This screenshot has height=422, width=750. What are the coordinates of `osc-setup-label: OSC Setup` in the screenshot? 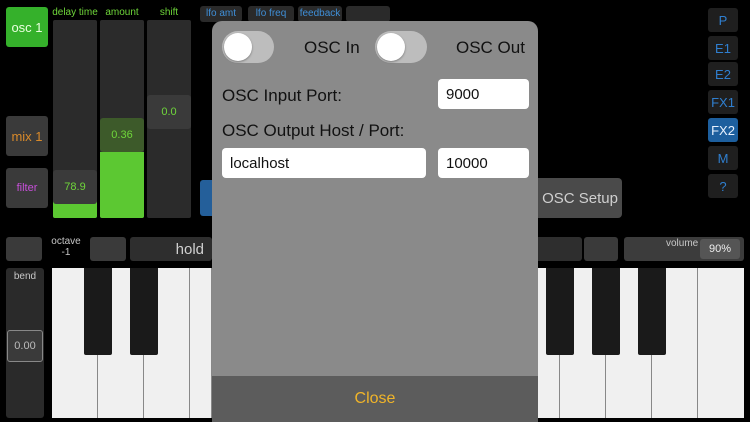 It's located at (580, 198).